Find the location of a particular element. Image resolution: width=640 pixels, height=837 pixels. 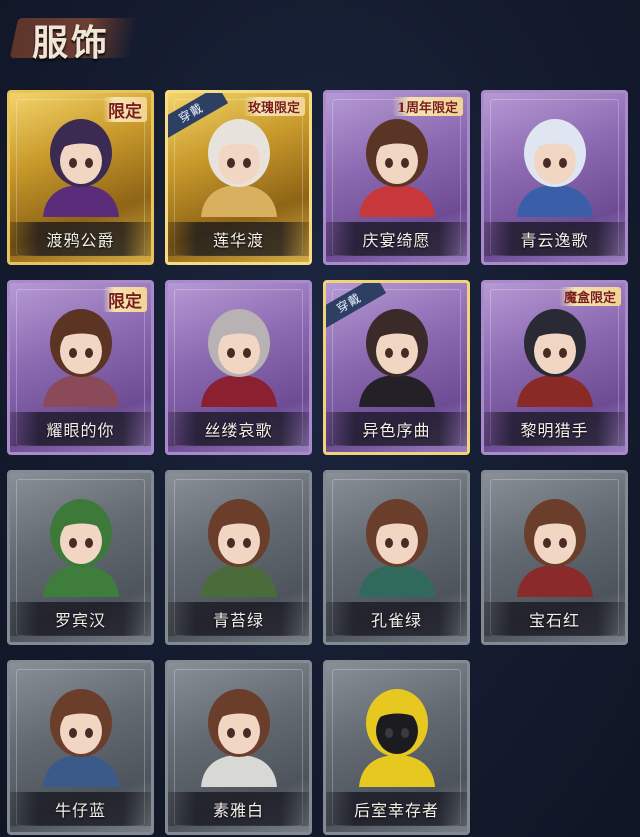

costume-name-bar: 青苔绿 is located at coordinates (238, 619).